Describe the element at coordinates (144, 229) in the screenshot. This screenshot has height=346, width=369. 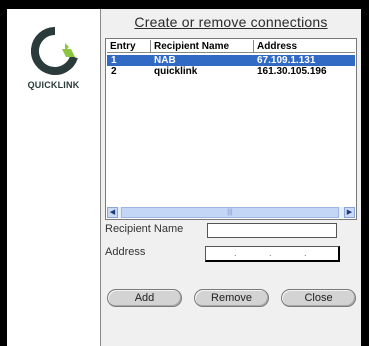
I see `recipient-name-label: Recipient Name` at that location.